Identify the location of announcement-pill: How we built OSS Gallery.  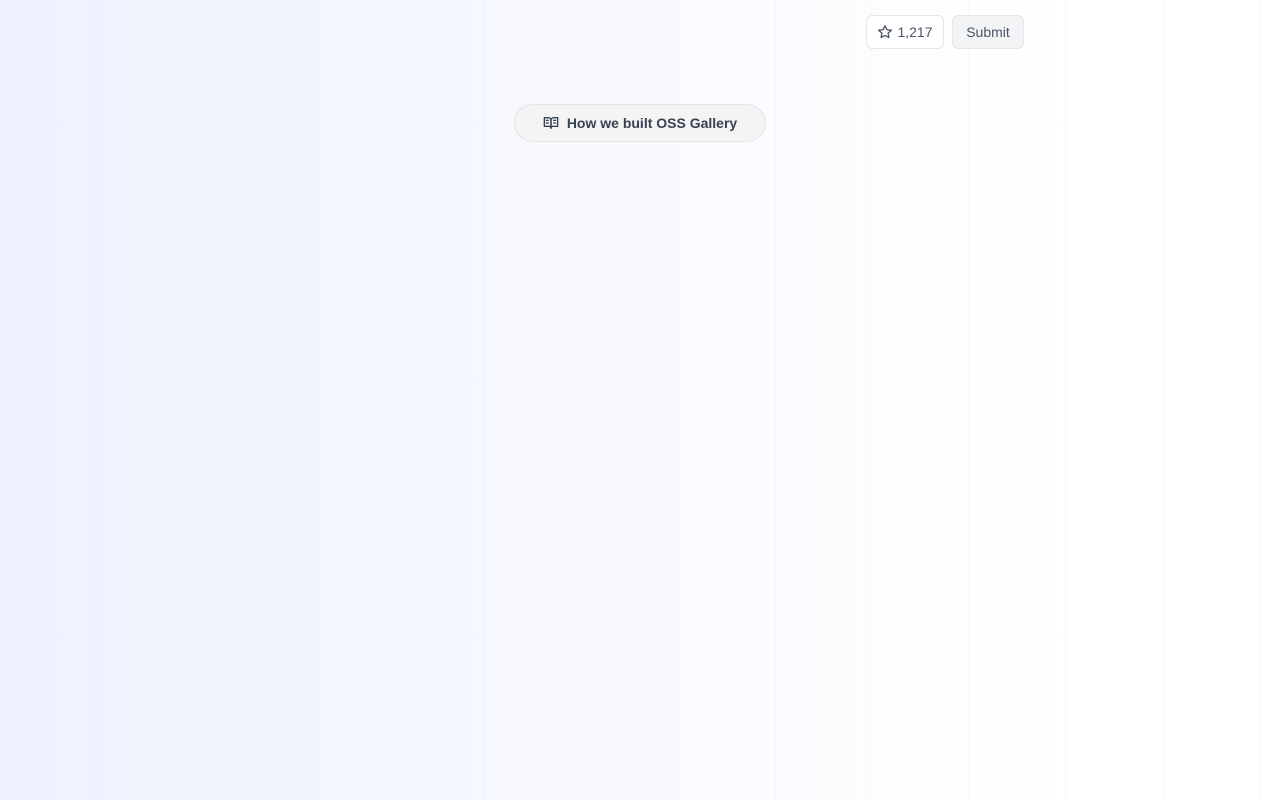
(640, 123).